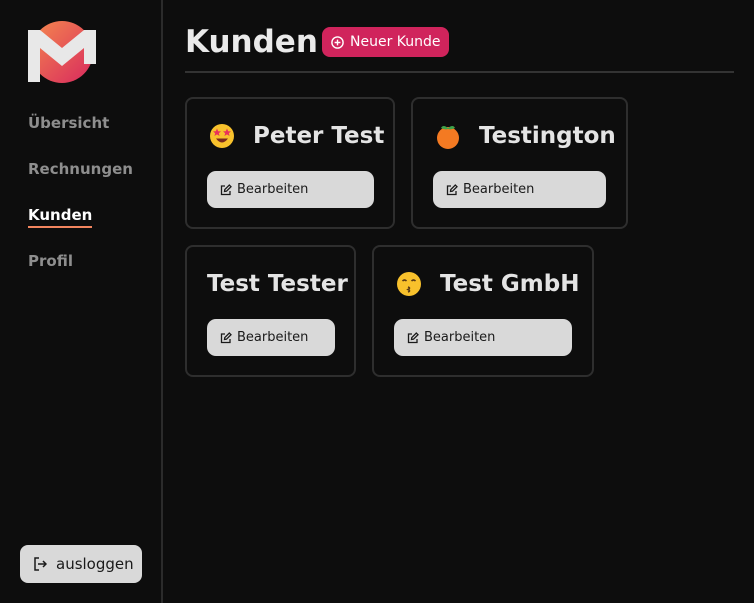 The width and height of the screenshot is (754, 603). Describe the element at coordinates (62, 52) in the screenshot. I see `m-logo-icon` at that location.